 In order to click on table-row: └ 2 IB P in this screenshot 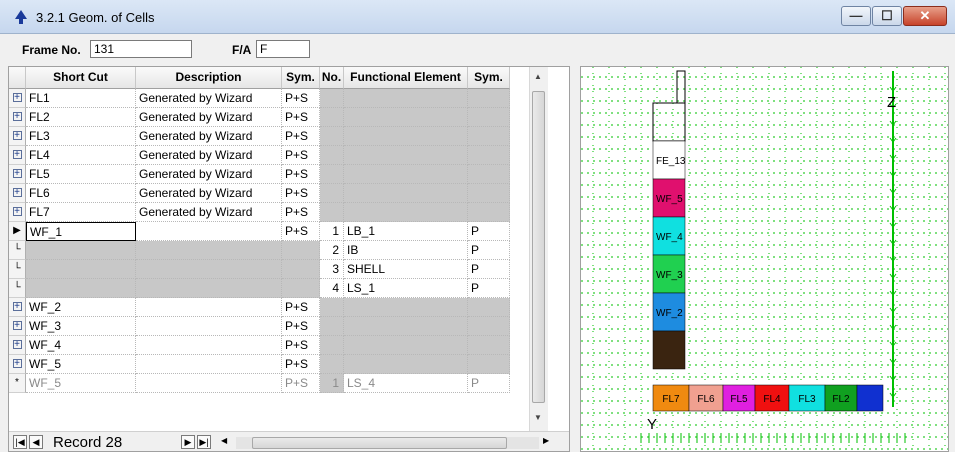, I will do `click(269, 250)`.